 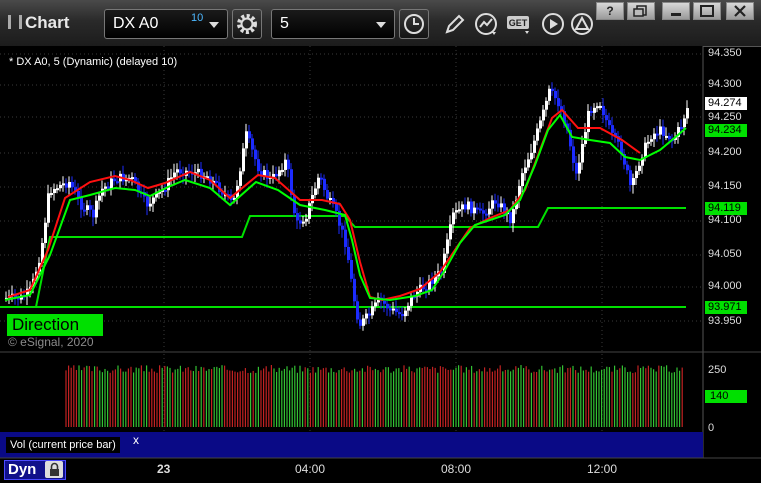 I want to click on close-study-icon: x, so click(x=136, y=440).